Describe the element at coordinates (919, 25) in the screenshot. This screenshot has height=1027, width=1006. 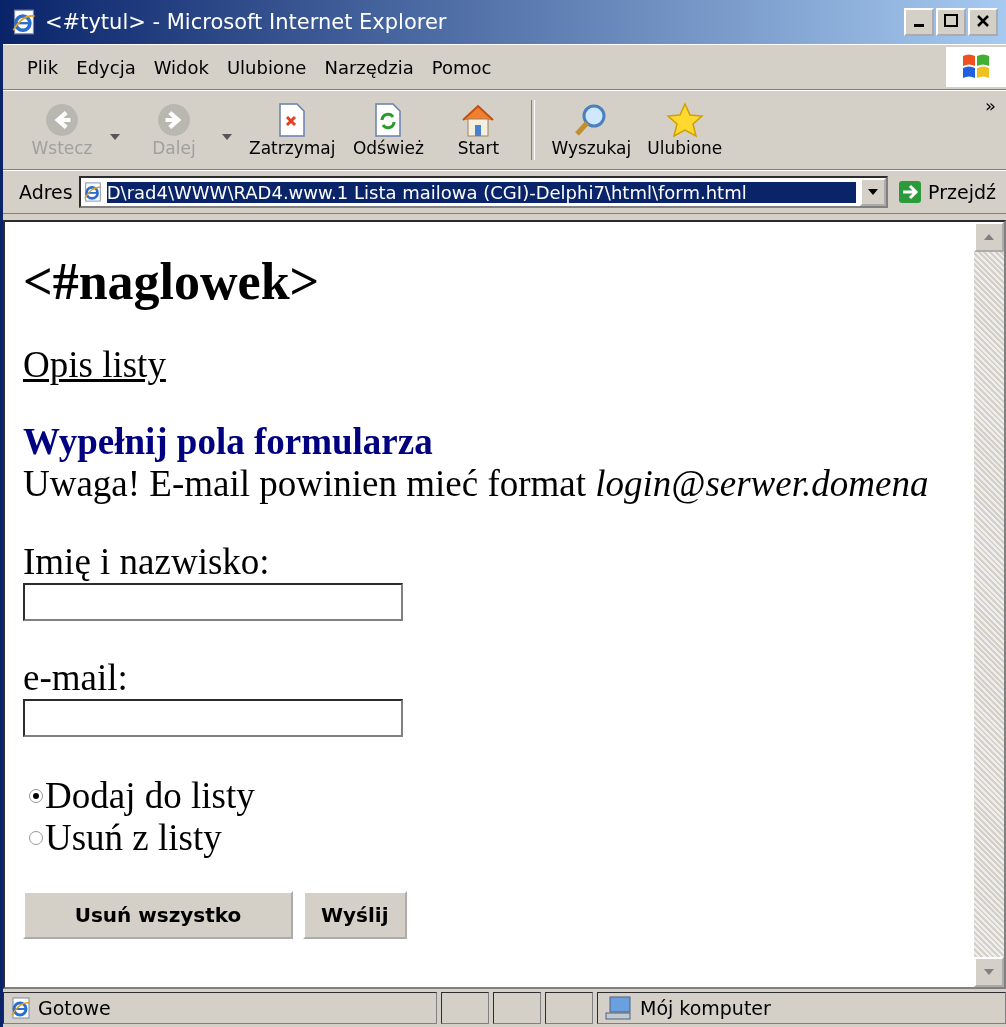
I see `minimize-icon` at that location.